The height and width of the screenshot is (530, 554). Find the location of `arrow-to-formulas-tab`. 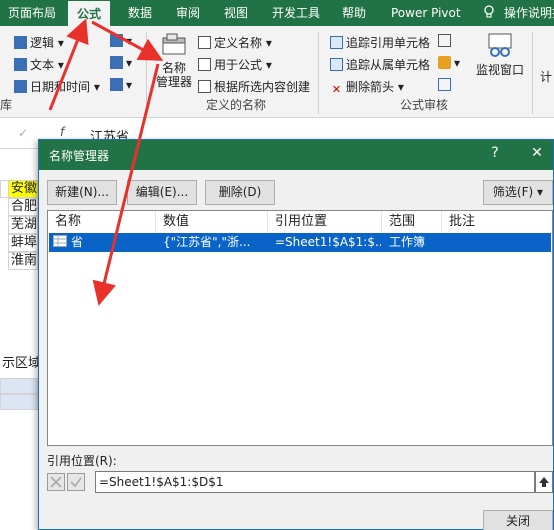

arrow-to-formulas-tab is located at coordinates (68, 64).